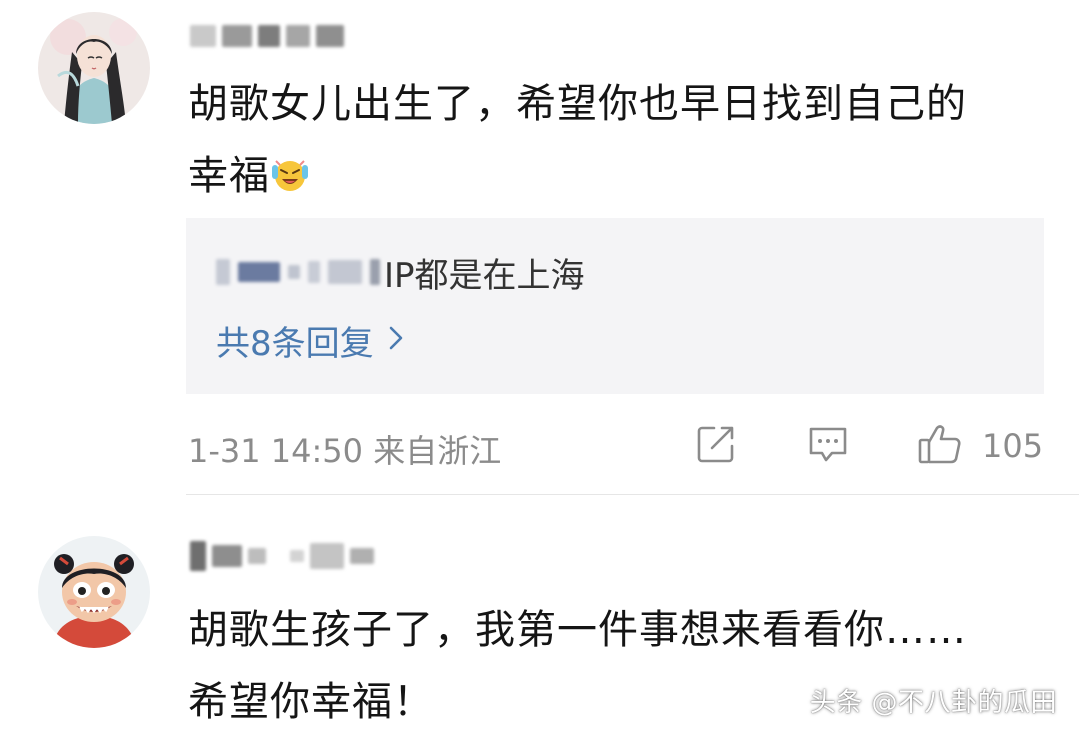 Image resolution: width=1079 pixels, height=738 pixels. I want to click on comment-timestamp: 1-31 14:50 来自浙江, so click(344, 449).